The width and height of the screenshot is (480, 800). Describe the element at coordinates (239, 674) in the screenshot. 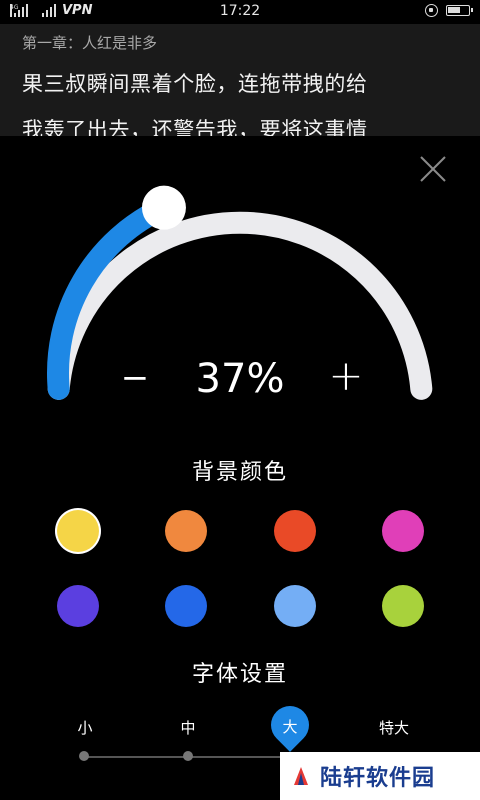

I see `font-settings-title: 字体设置` at that location.